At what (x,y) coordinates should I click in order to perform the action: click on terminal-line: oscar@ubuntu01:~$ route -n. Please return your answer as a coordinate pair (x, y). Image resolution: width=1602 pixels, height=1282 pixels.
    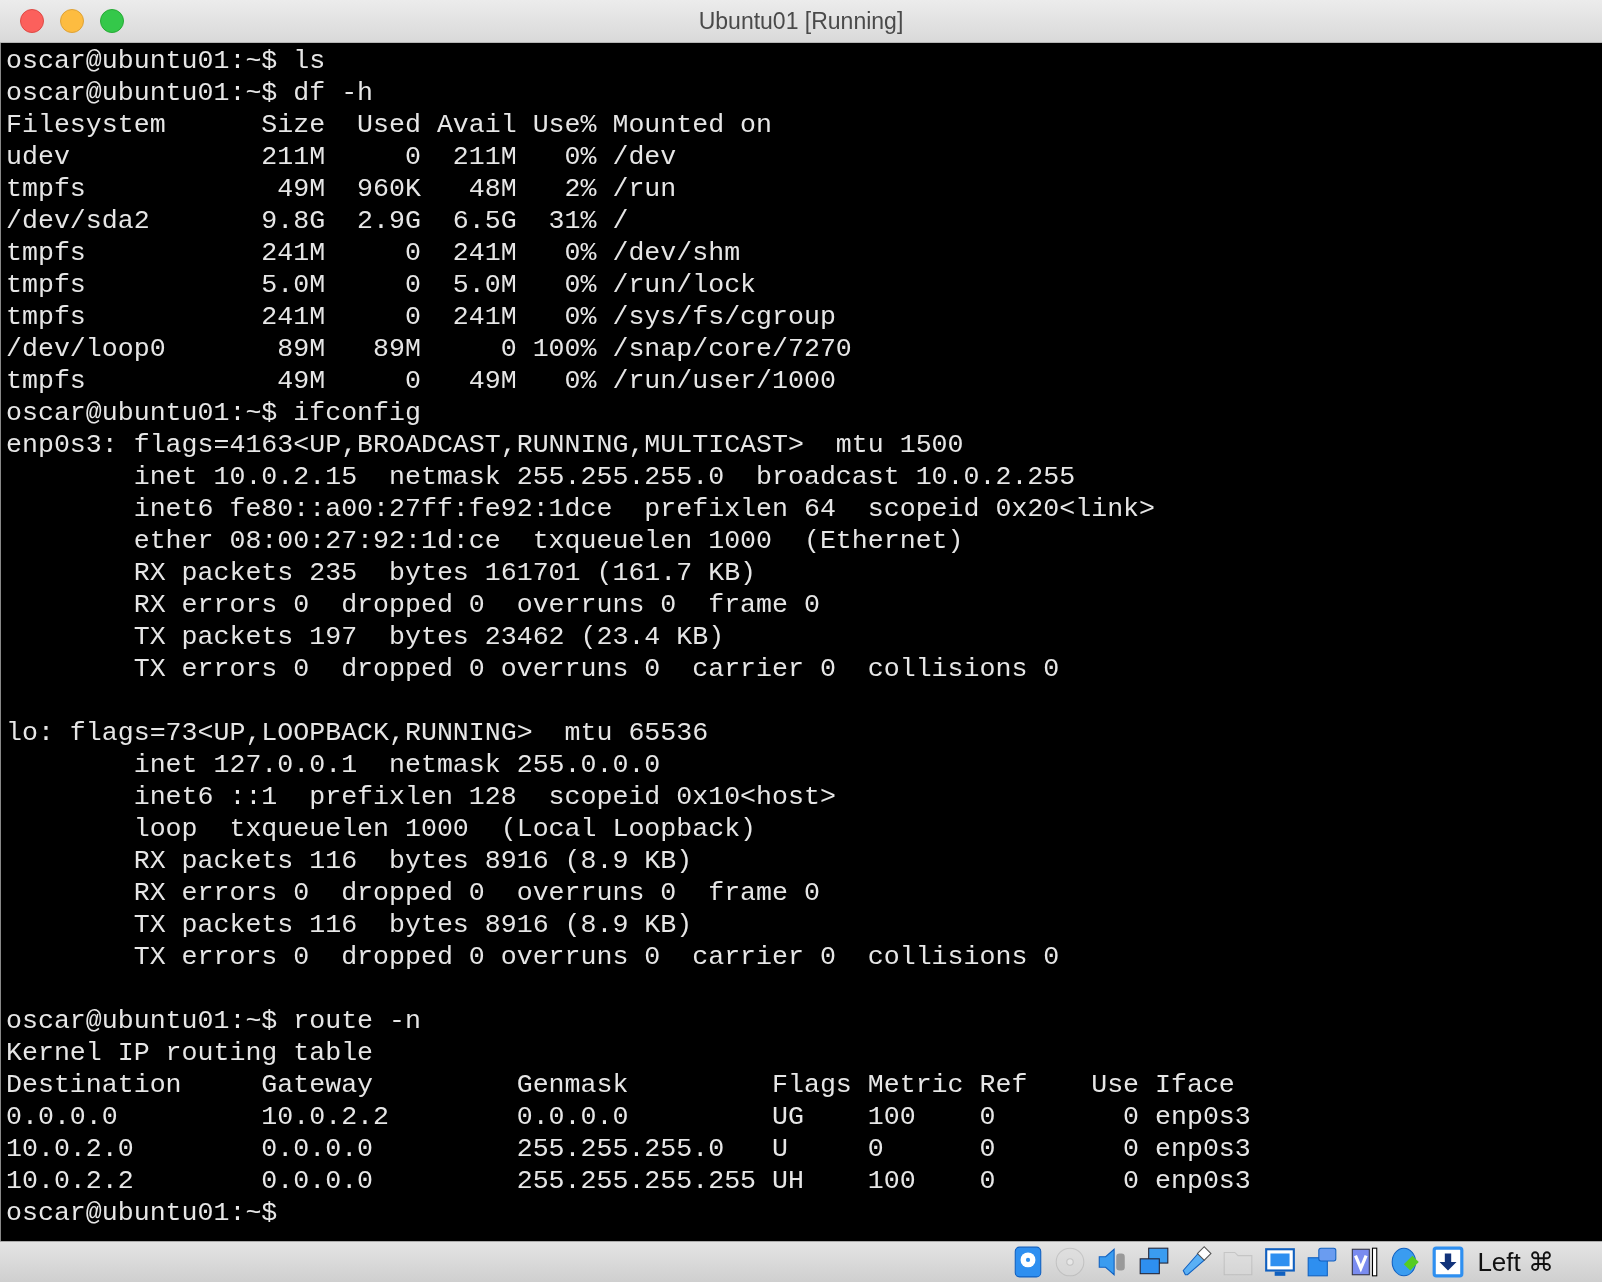
    Looking at the image, I should click on (214, 1021).